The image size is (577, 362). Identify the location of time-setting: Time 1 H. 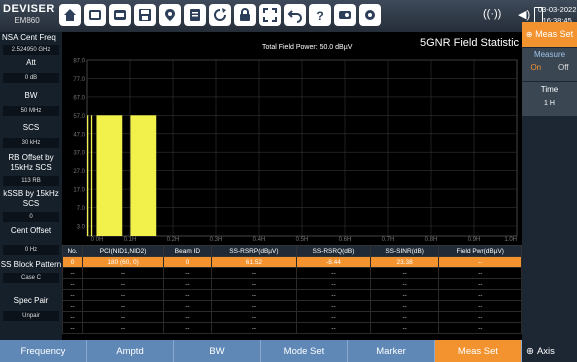
(549, 99).